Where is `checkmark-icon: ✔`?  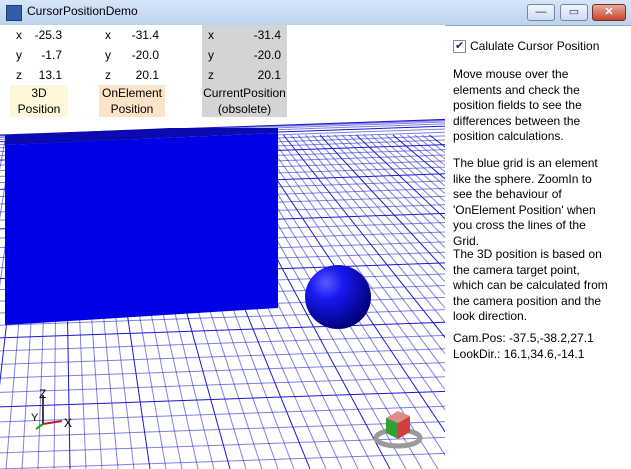 checkmark-icon: ✔ is located at coordinates (460, 46).